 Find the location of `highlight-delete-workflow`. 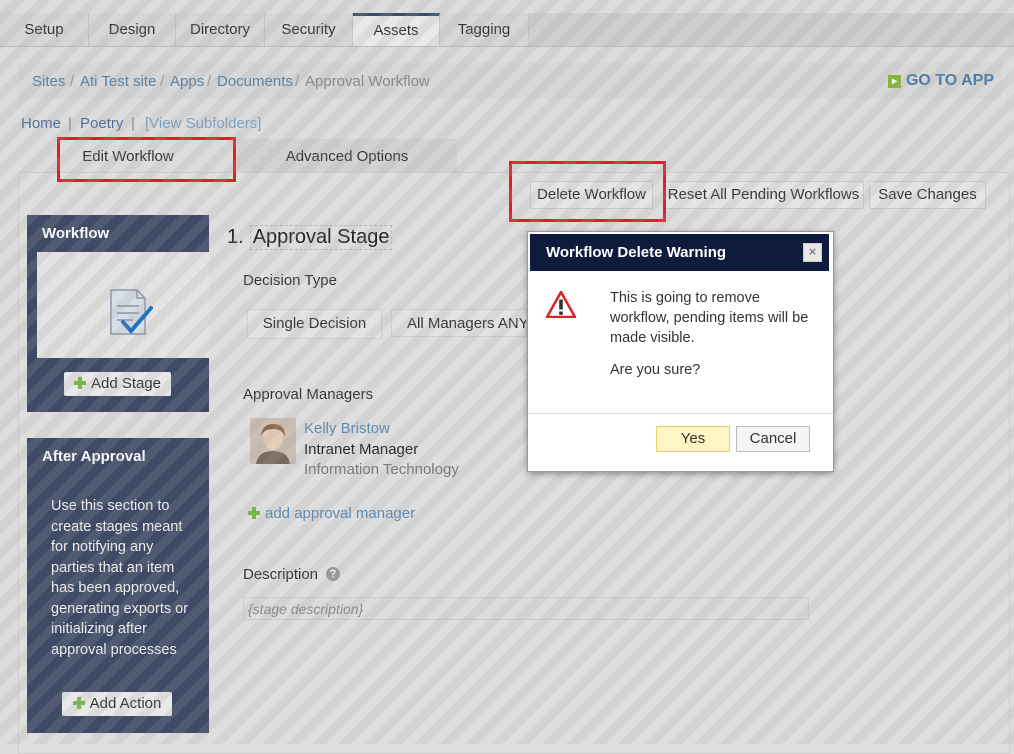

highlight-delete-workflow is located at coordinates (587, 191).